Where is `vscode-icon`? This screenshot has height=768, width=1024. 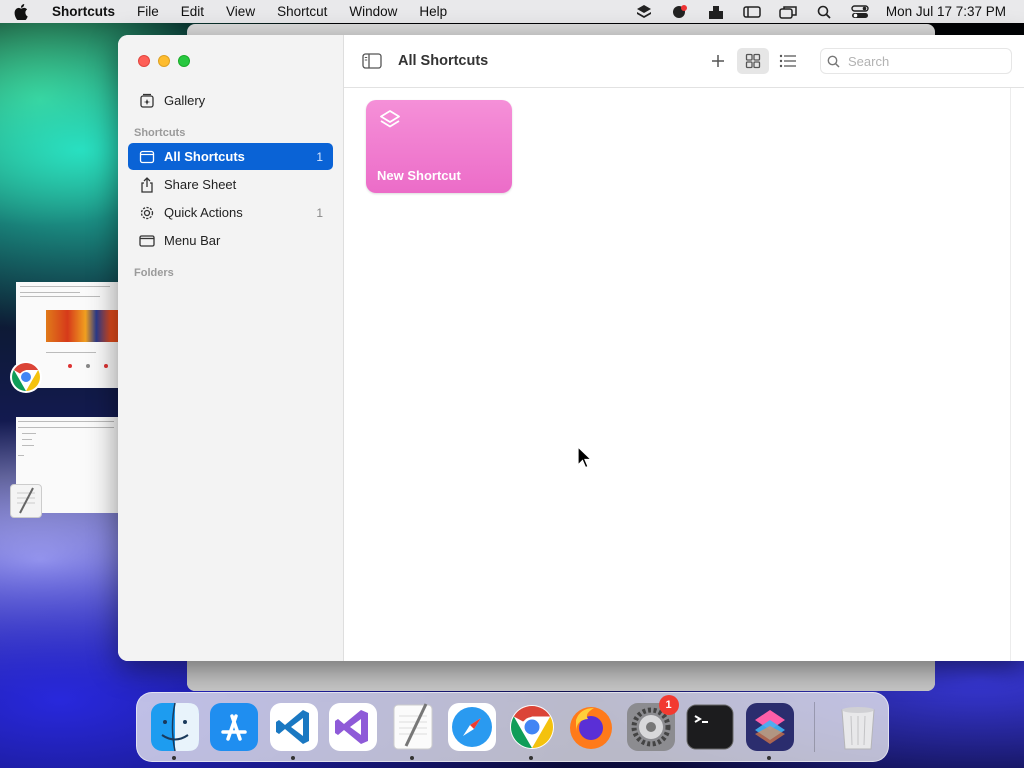
vscode-icon is located at coordinates (293, 727).